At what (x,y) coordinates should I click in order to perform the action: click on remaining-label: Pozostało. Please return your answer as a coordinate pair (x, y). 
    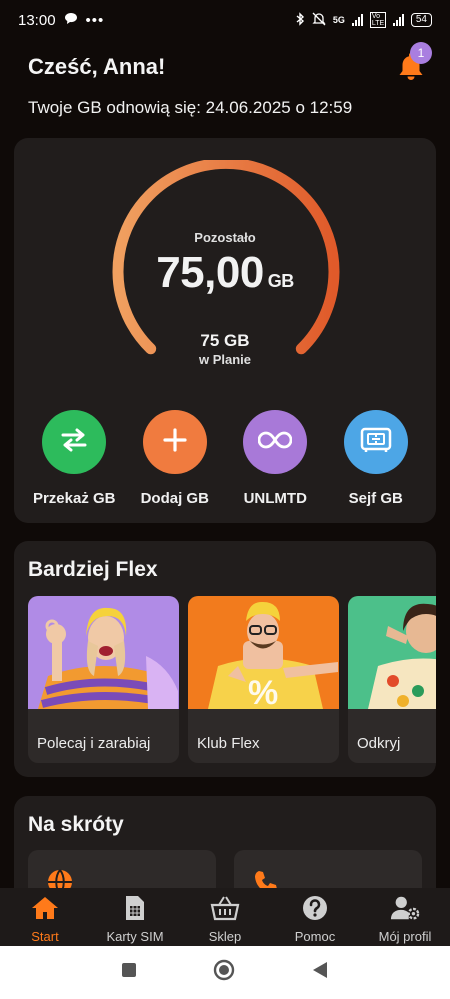
    Looking at the image, I should click on (225, 237).